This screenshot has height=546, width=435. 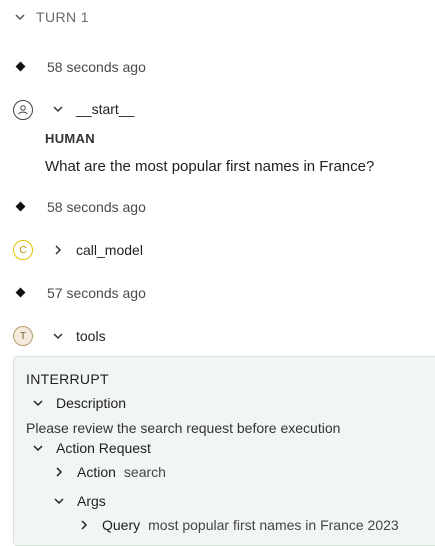 I want to click on node-name: call_model, so click(x=109, y=250).